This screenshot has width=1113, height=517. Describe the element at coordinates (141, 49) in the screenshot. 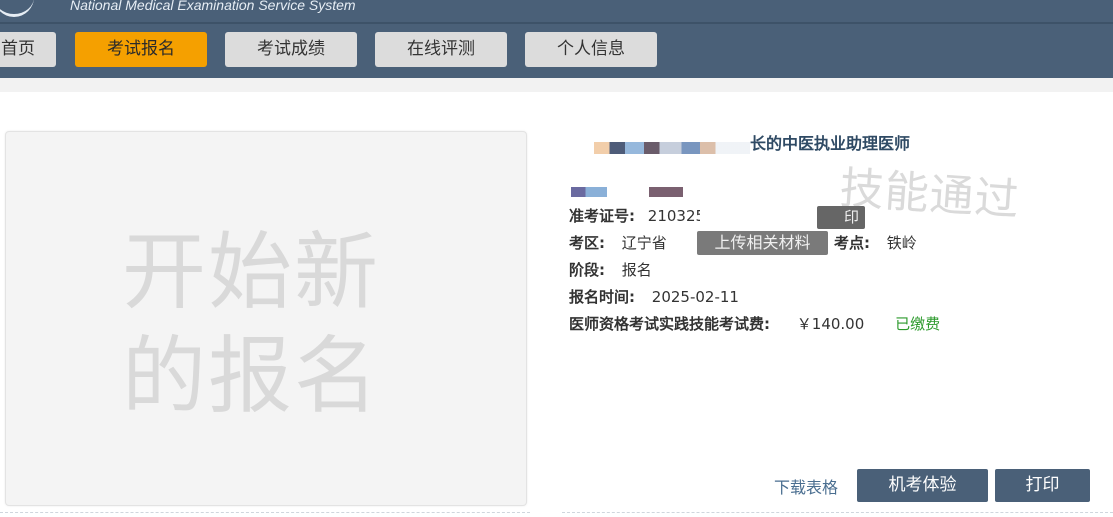

I see `nav-tab-registration: 考试报名` at that location.